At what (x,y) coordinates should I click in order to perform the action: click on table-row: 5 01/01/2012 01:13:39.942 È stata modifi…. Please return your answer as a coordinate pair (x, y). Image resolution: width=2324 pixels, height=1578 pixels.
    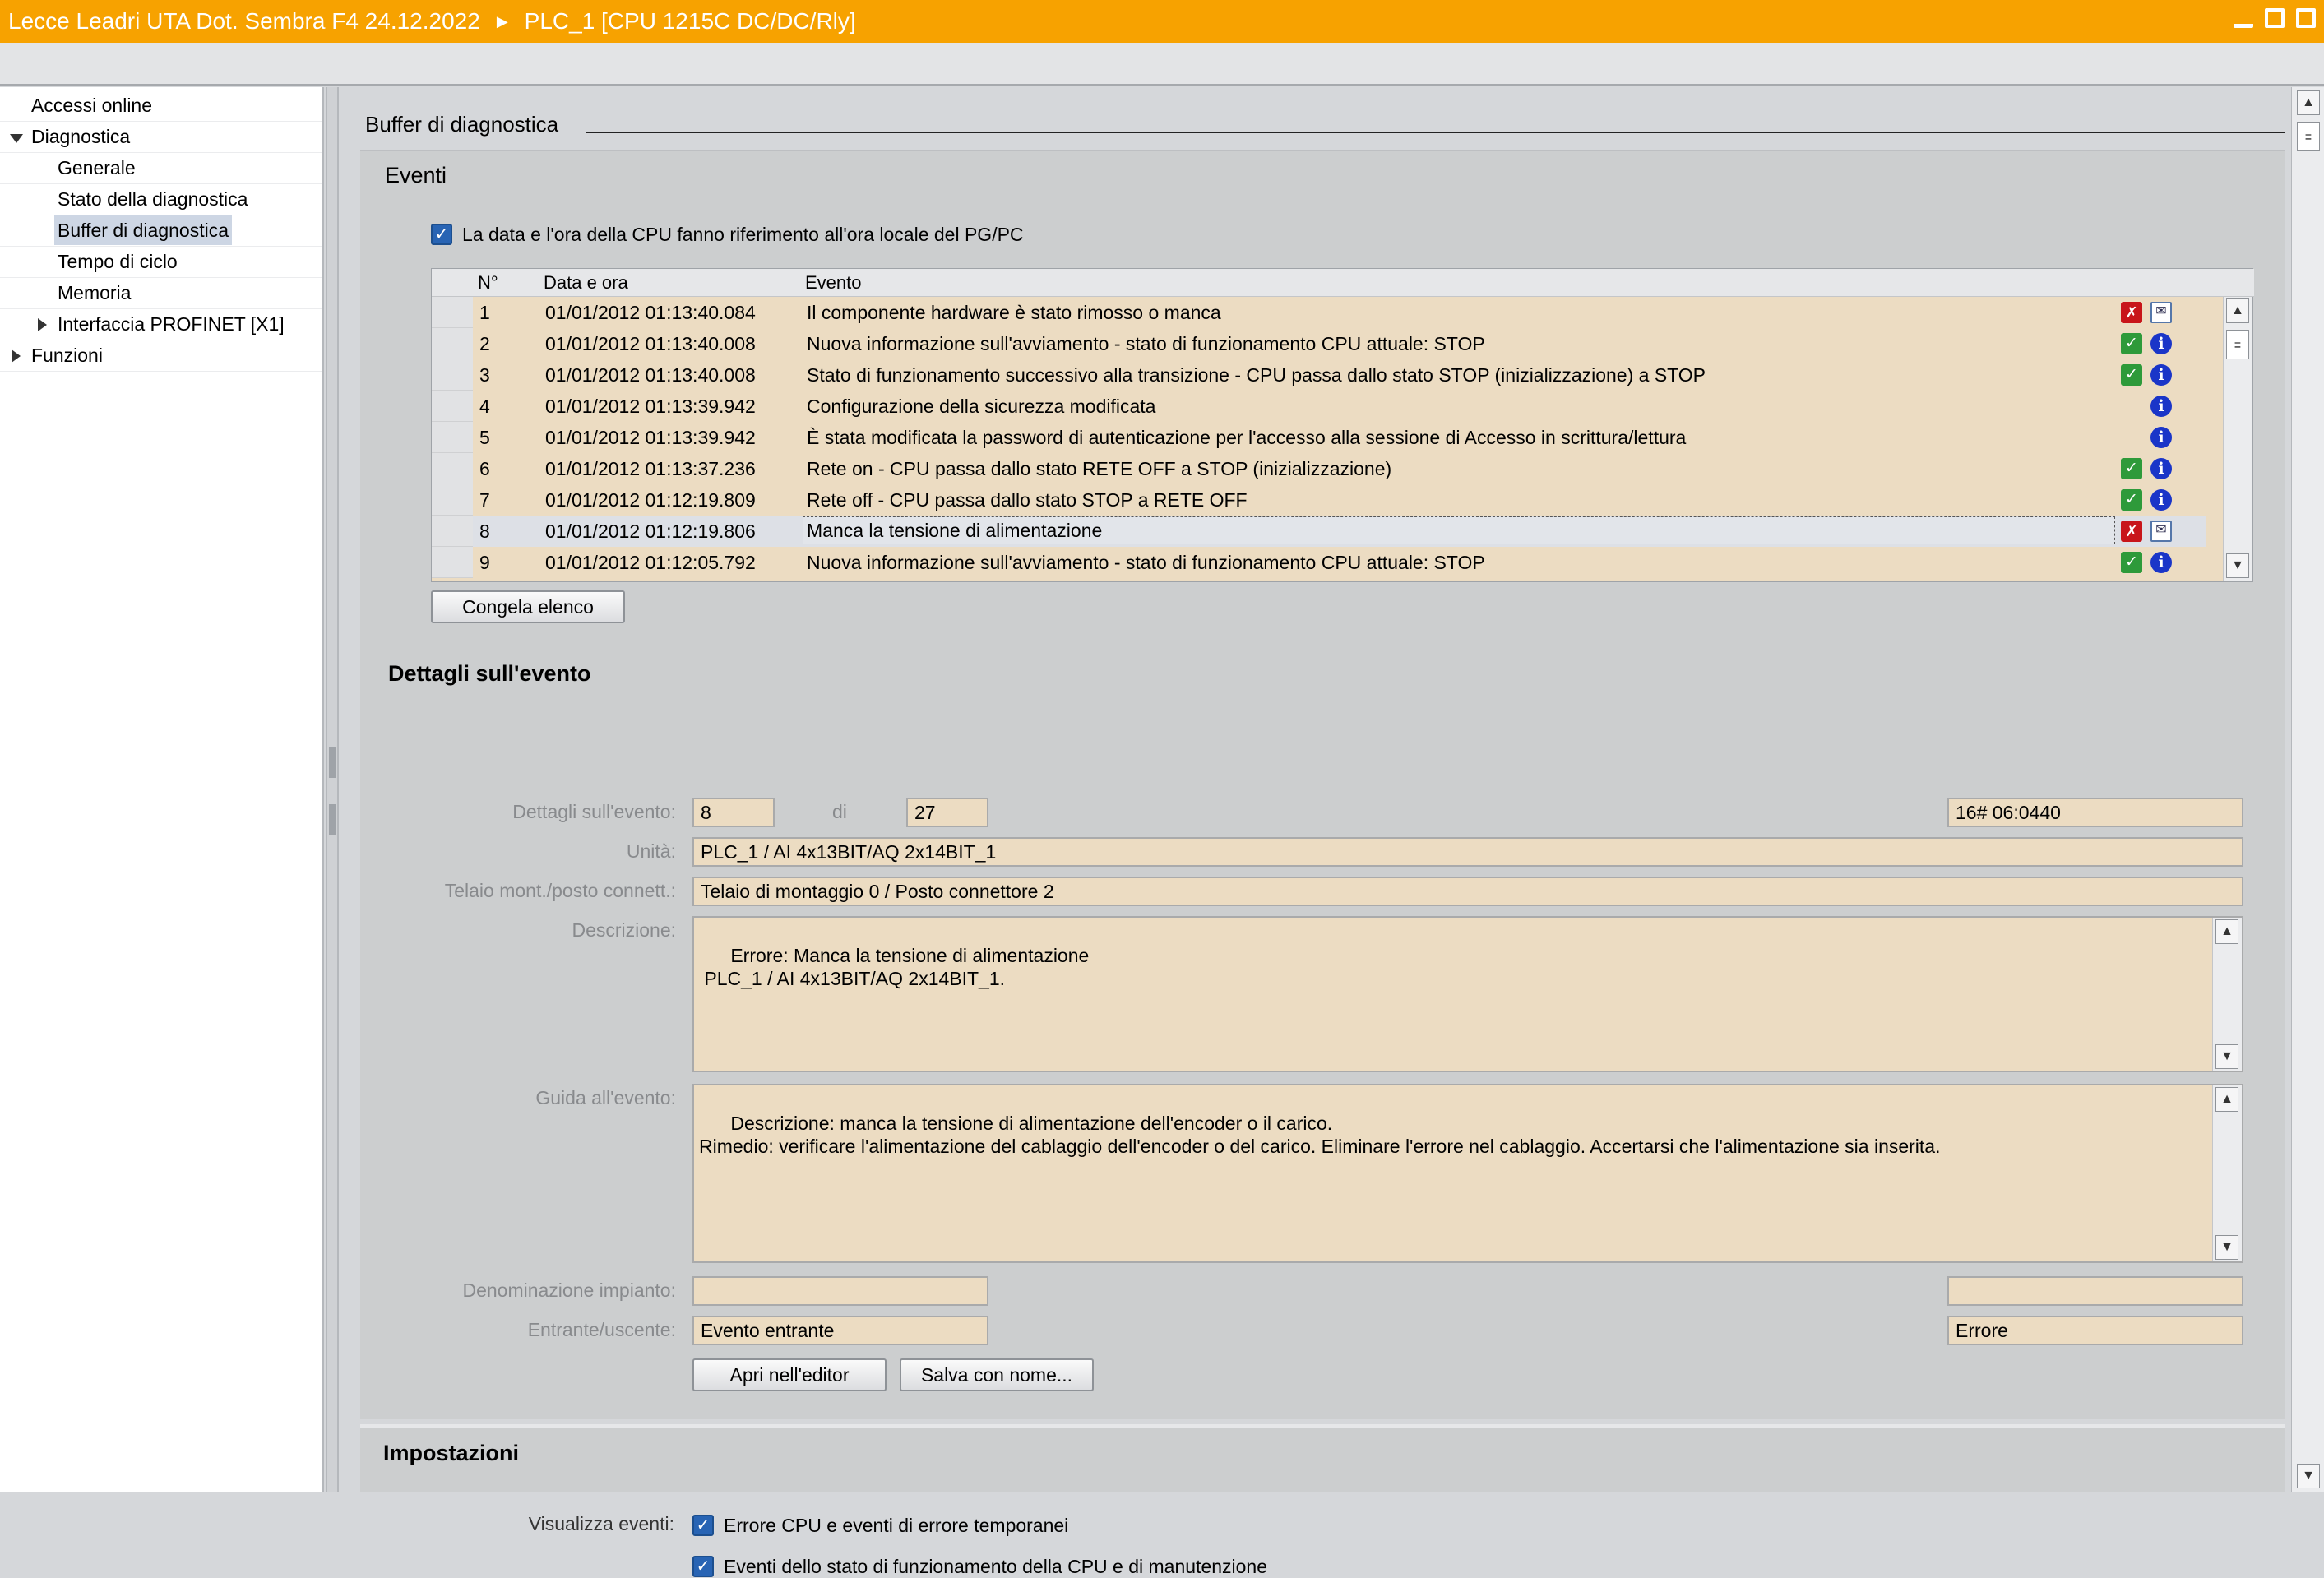
    Looking at the image, I should click on (1319, 437).